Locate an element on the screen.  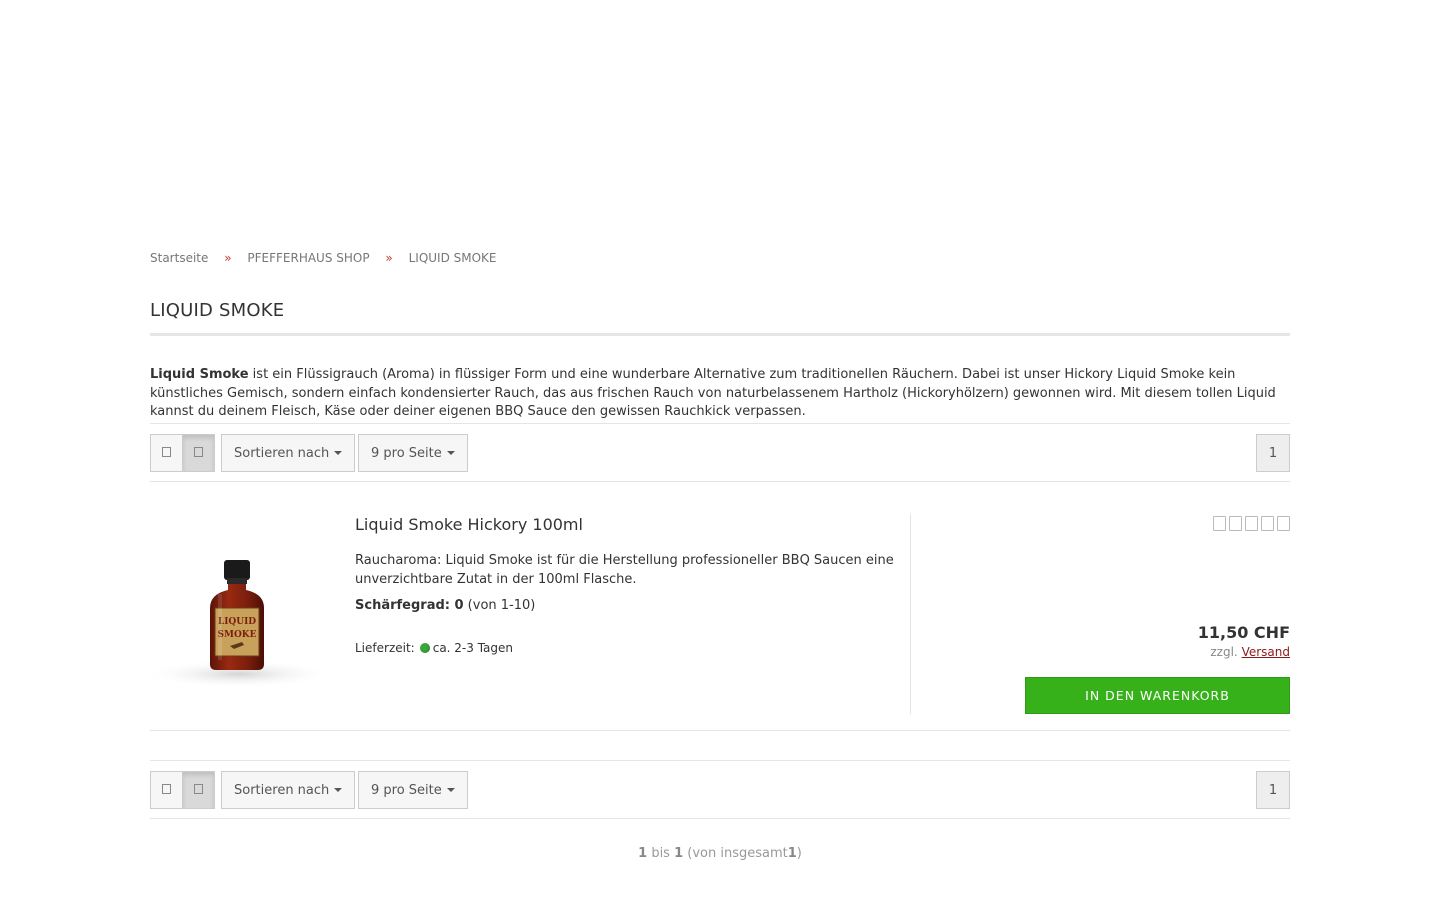
delivery-label: Lieferzeit: is located at coordinates (385, 648).